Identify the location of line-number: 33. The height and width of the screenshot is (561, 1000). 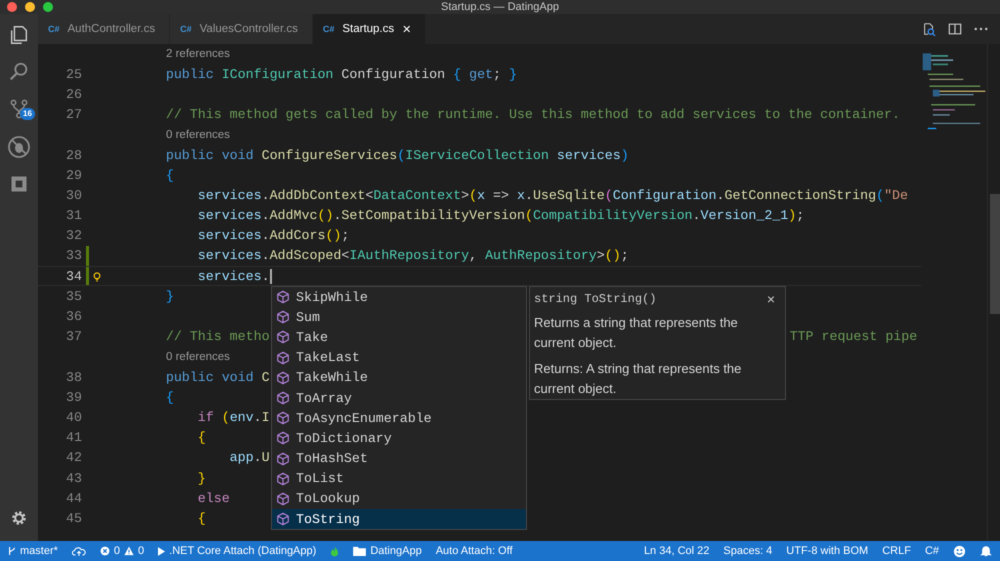
(73, 256).